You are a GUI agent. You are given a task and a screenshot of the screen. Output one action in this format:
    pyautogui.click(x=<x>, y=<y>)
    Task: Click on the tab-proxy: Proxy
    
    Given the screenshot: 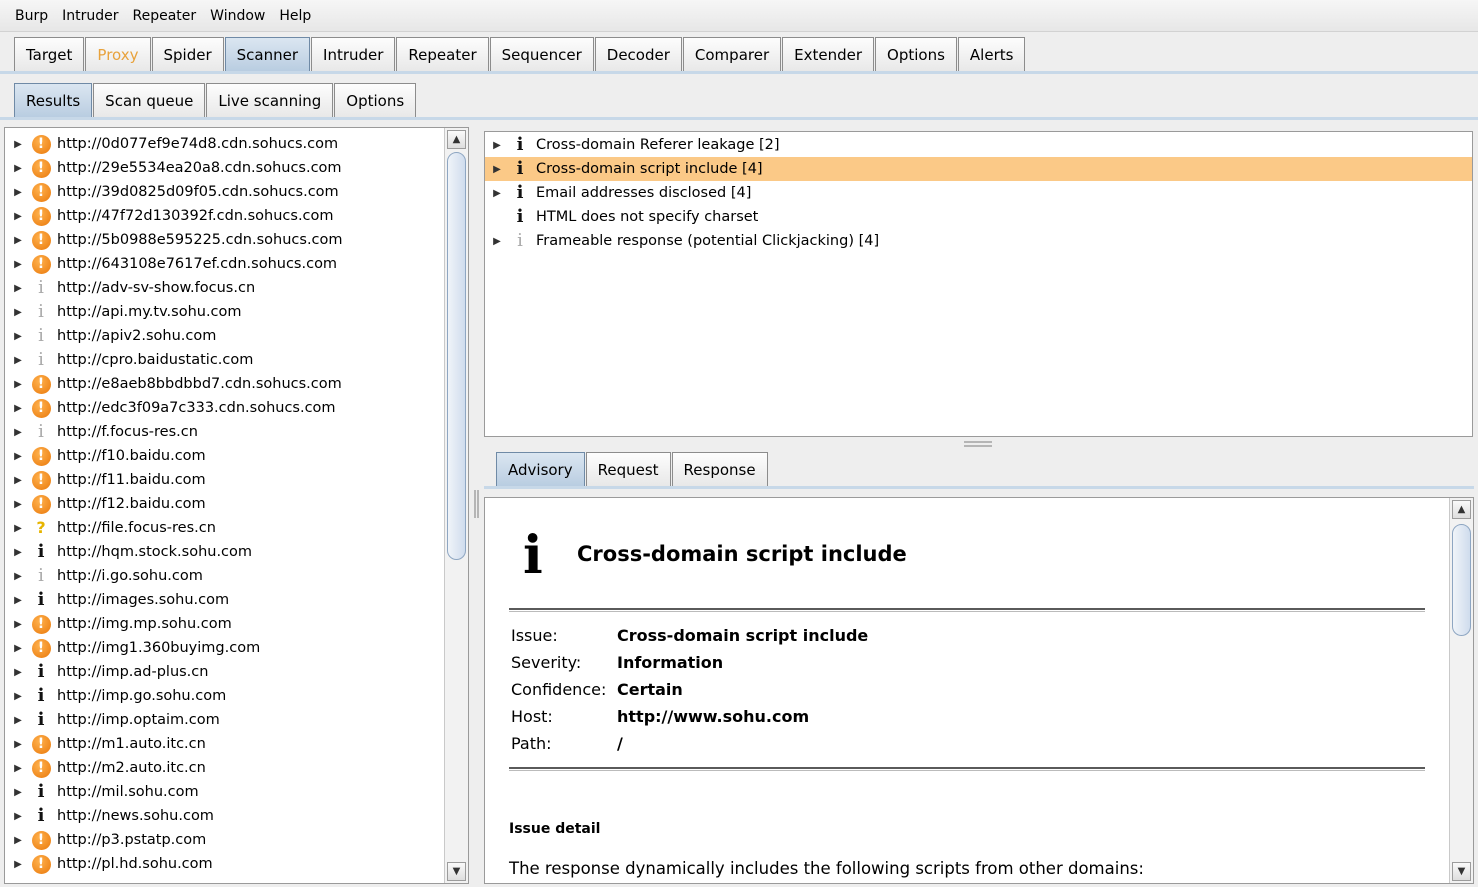 What is the action you would take?
    pyautogui.click(x=118, y=54)
    